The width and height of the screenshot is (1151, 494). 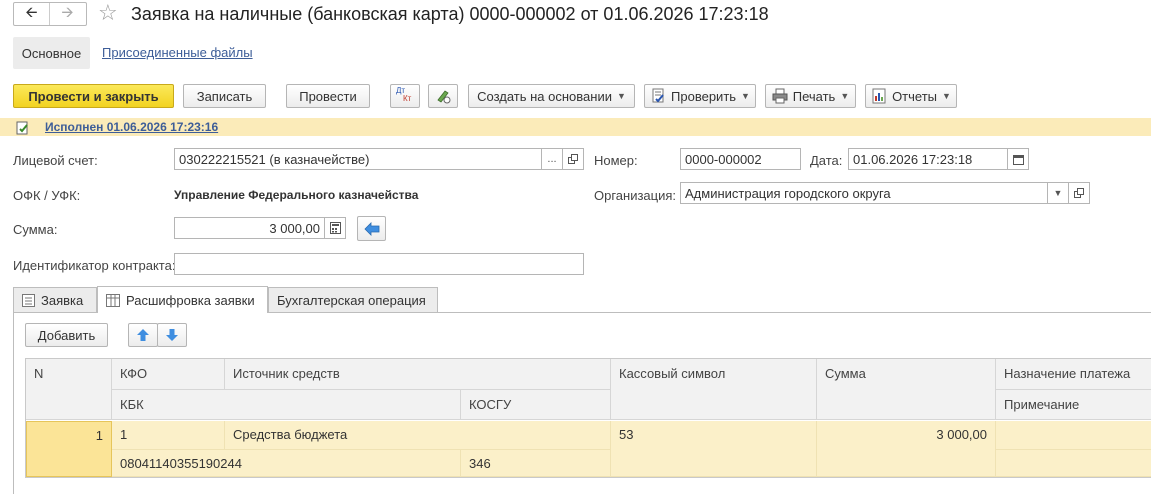 I want to click on dt-kt-button: Дт Кт, so click(x=405, y=96).